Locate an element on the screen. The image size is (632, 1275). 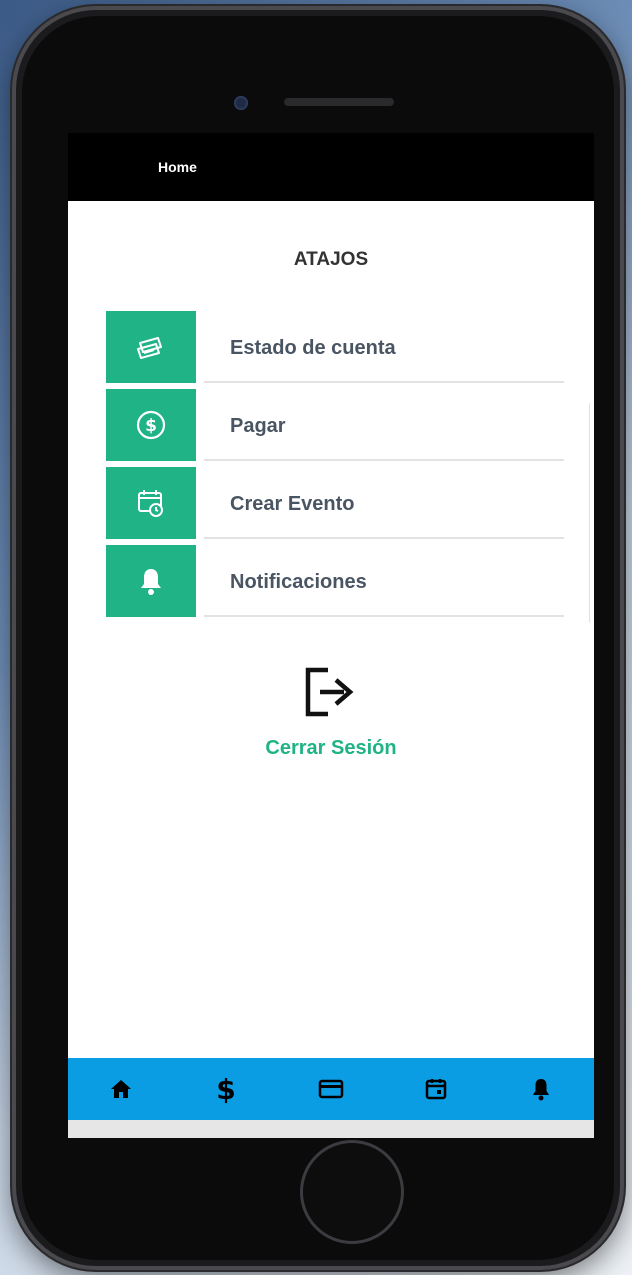
nav-events is located at coordinates (436, 1089).